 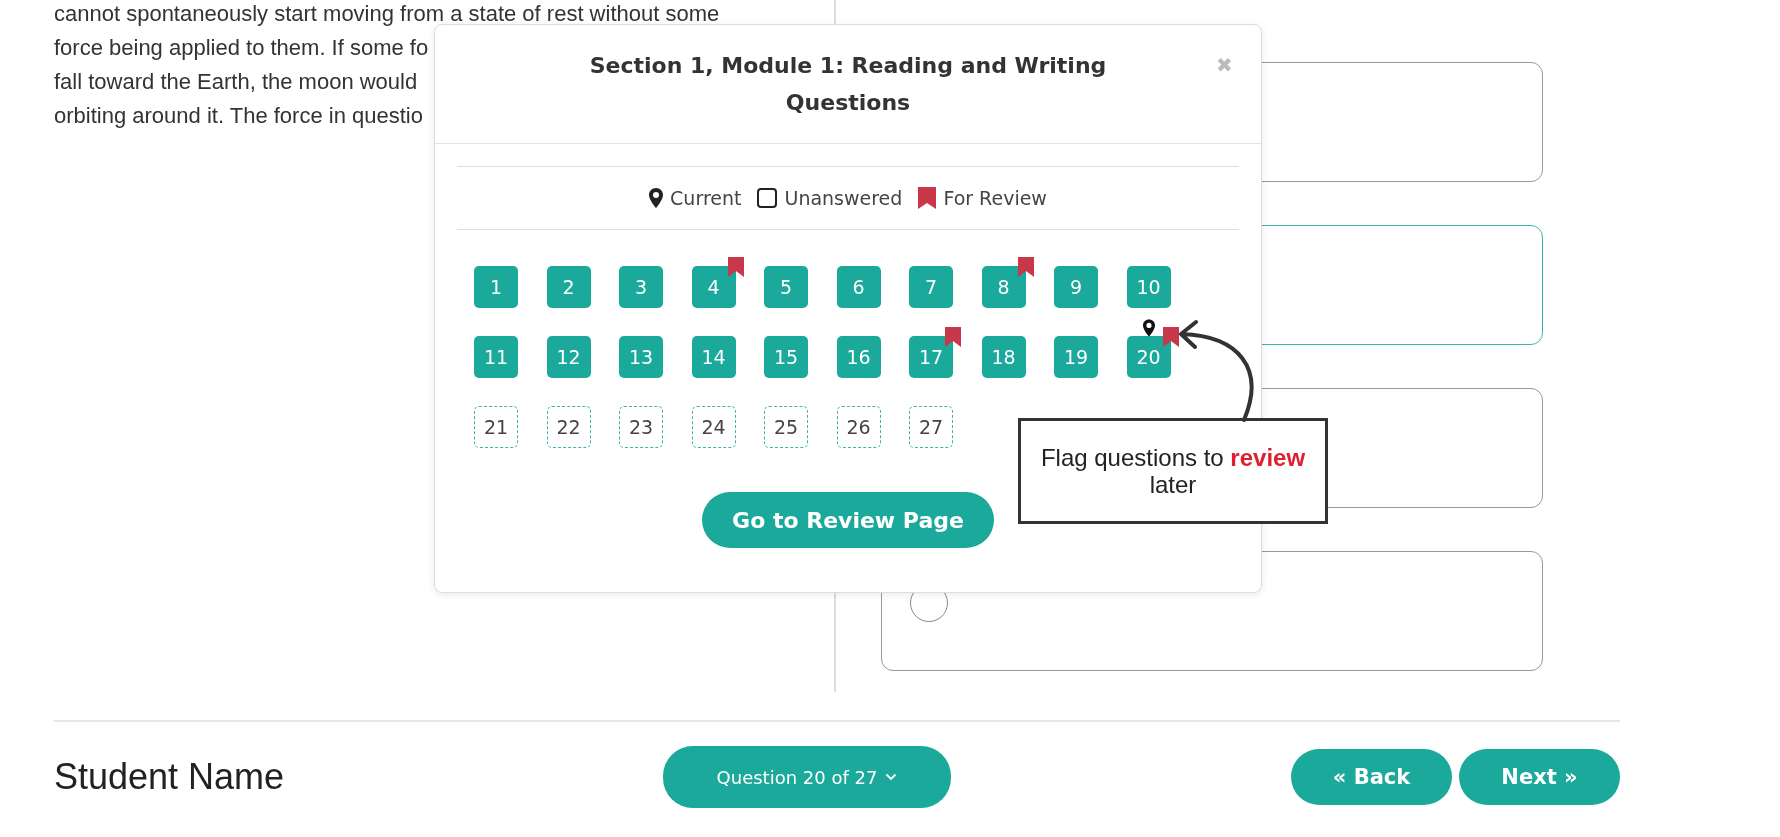 What do you see at coordinates (848, 84) in the screenshot?
I see `dialog-title: Section 1, Module 1: Reading and Writing Questions` at bounding box center [848, 84].